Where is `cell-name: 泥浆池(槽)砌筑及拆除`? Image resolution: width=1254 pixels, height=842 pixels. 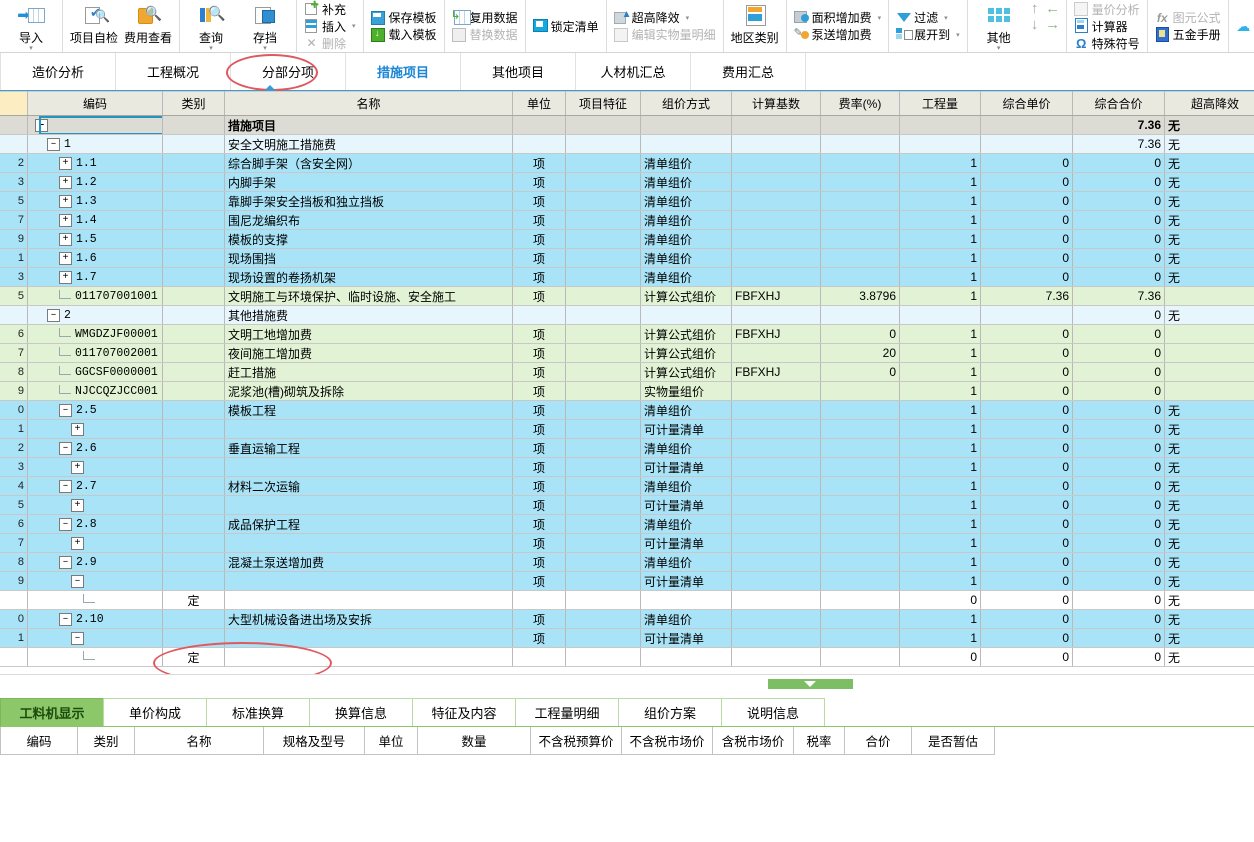
cell-name: 泥浆池(槽)砌筑及拆除 is located at coordinates (368, 391).